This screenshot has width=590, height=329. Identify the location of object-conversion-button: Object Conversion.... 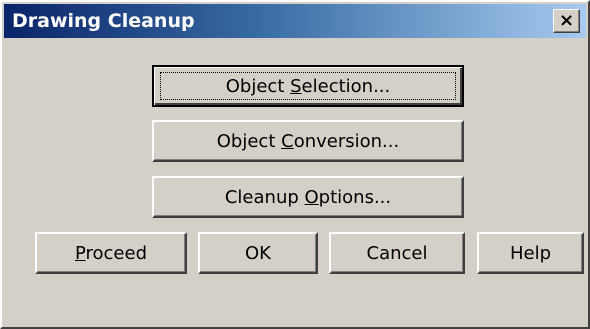
(308, 141).